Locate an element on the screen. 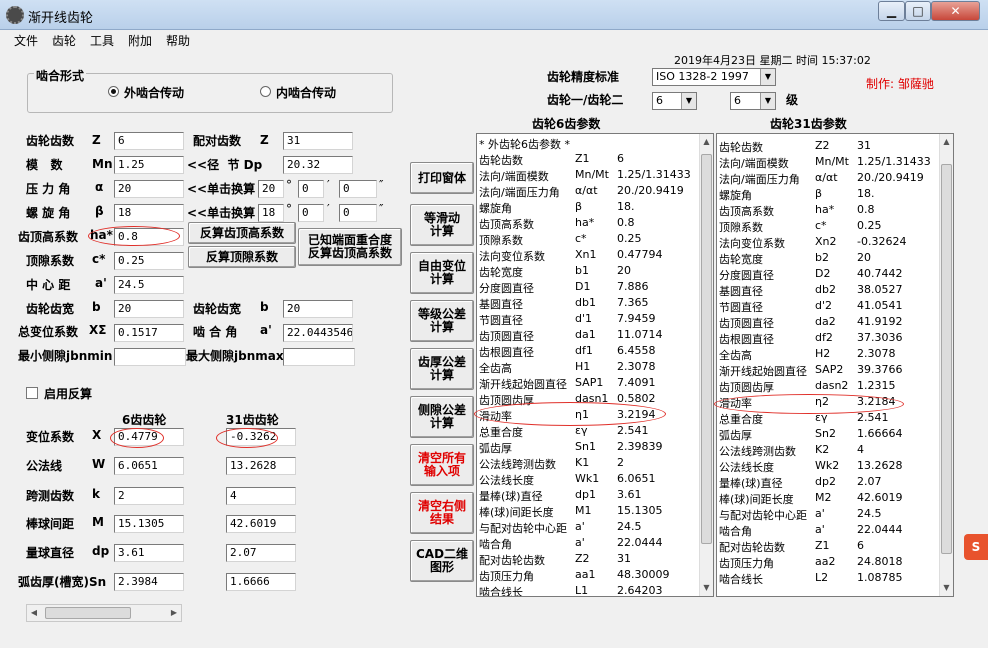 The width and height of the screenshot is (988, 648). print-button: 打印窗体 is located at coordinates (442, 178).